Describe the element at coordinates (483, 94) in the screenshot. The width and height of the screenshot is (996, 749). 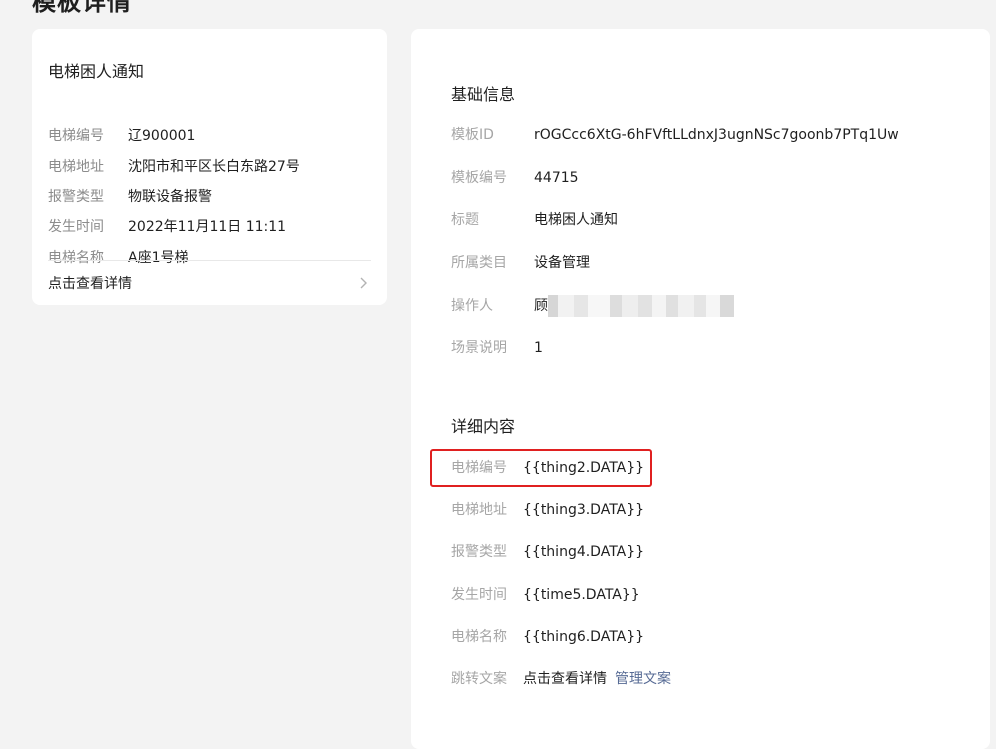
I see `basic-info-title: 基础信息` at that location.